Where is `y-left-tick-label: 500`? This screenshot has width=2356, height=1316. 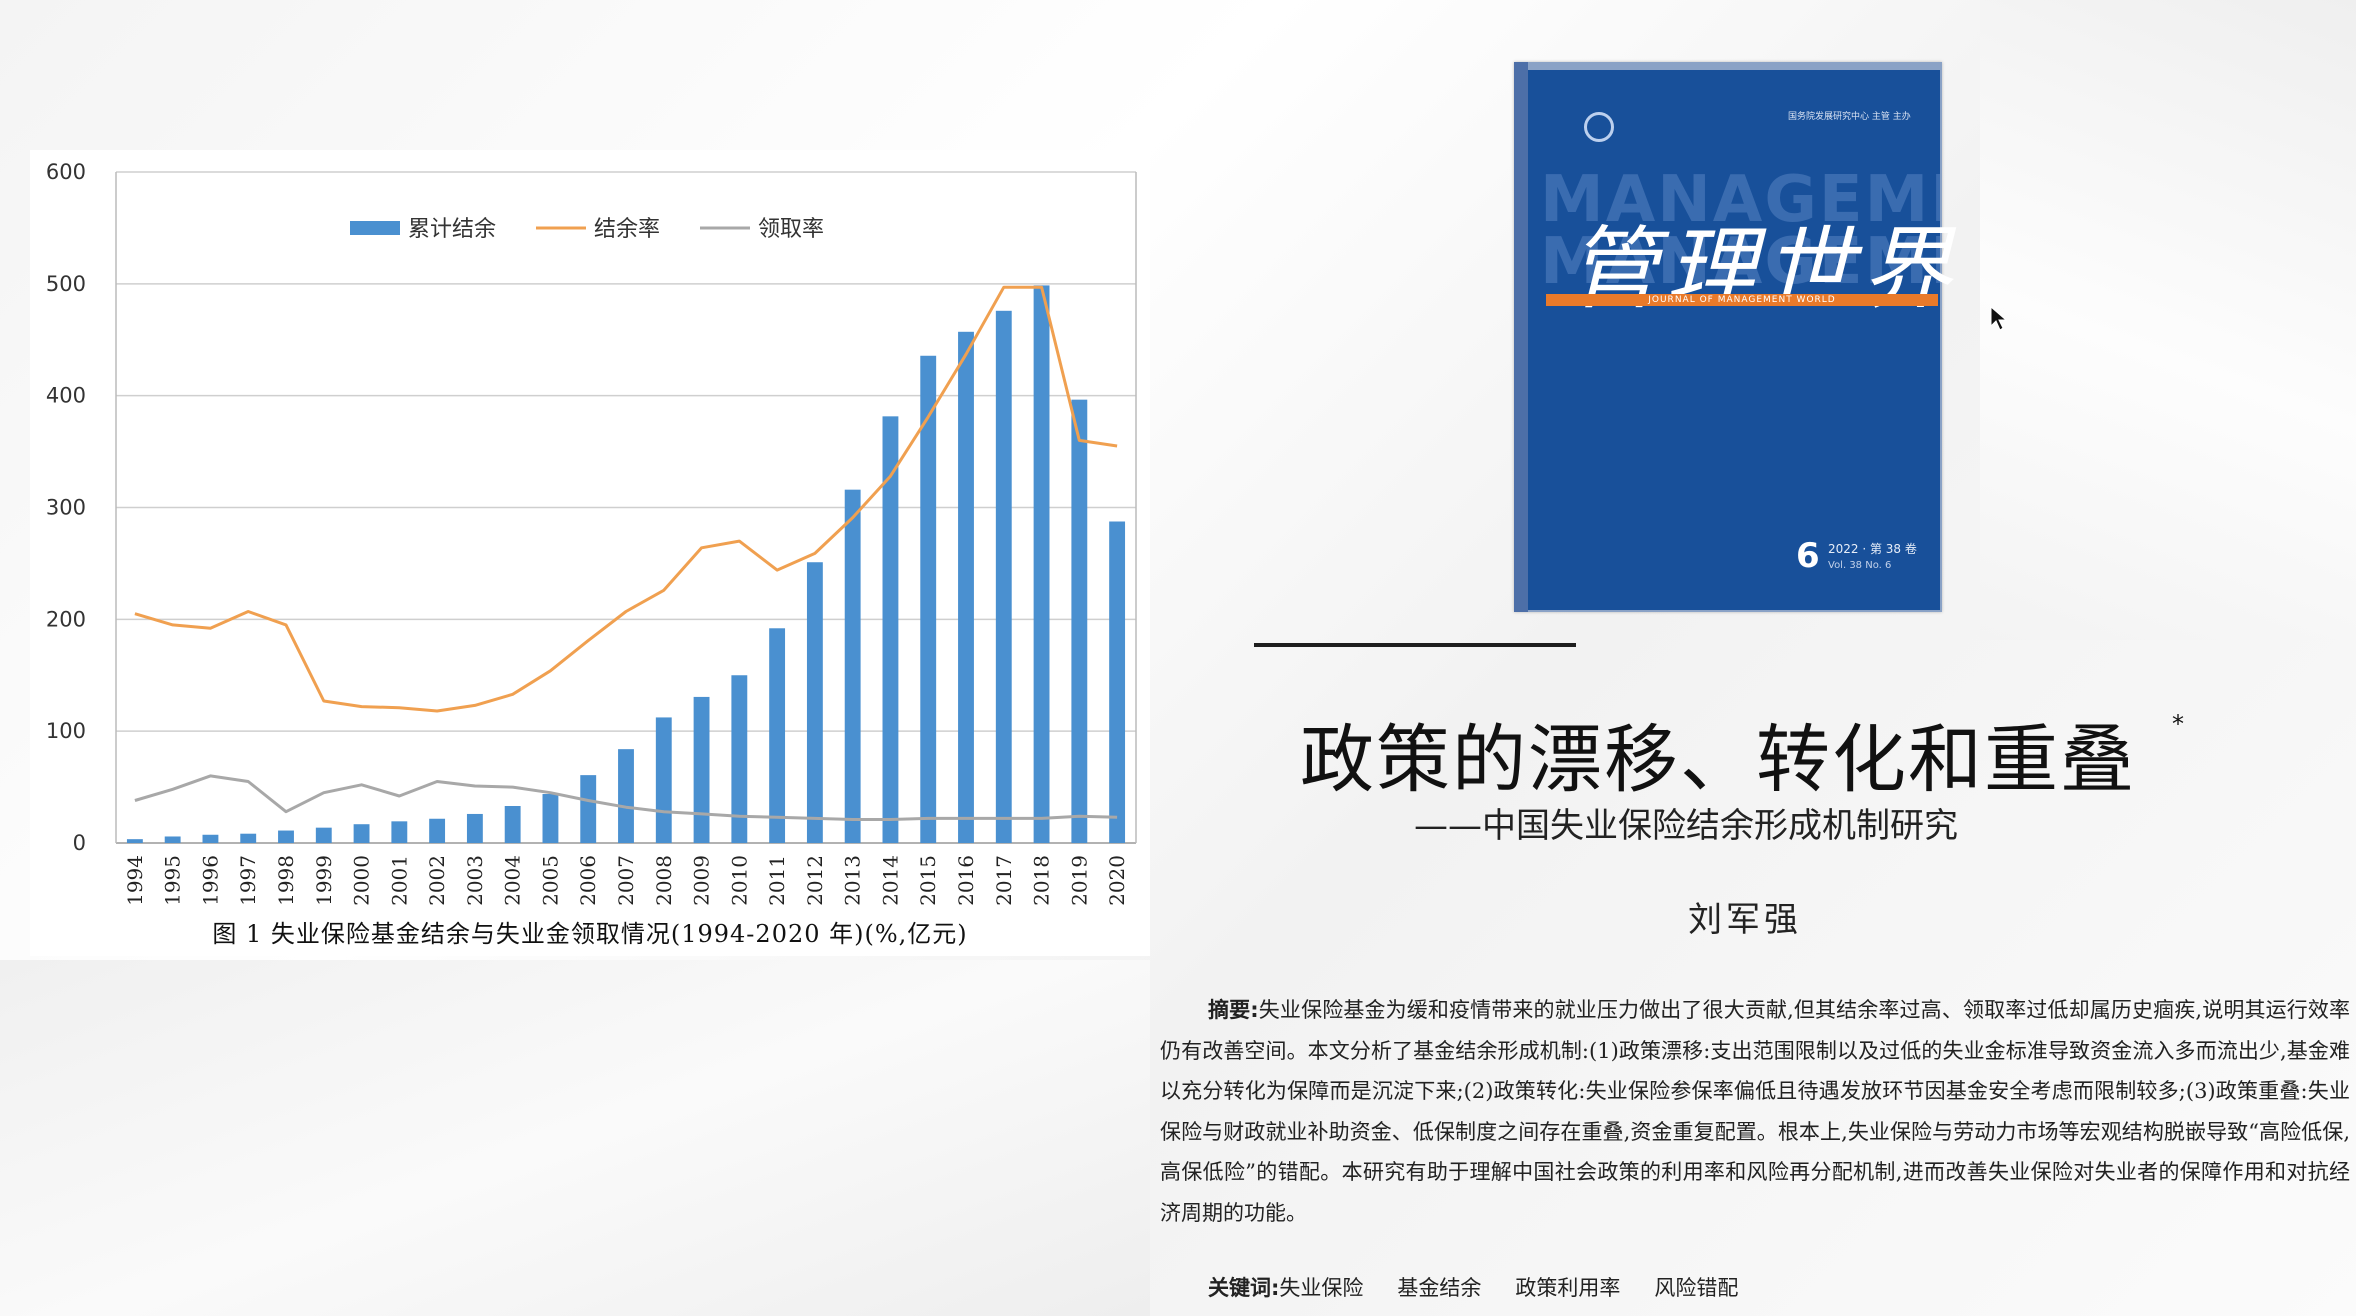
y-left-tick-label: 500 is located at coordinates (66, 284).